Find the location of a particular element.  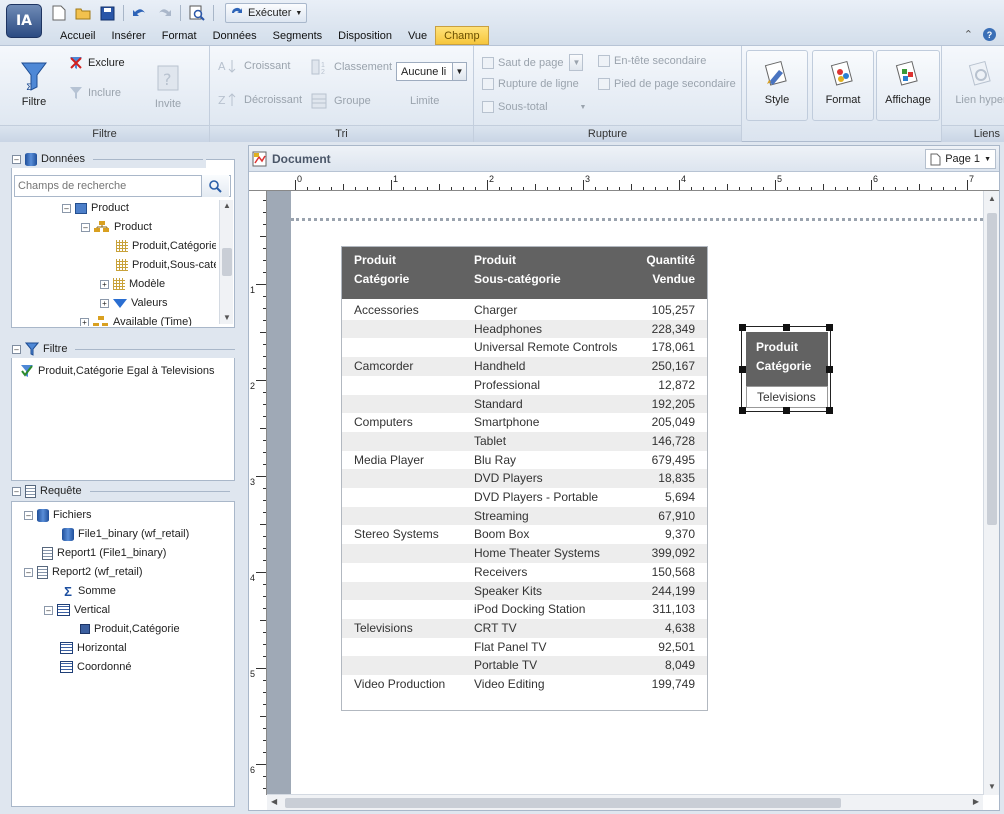

table-row: Video Production Video Editing 199,749 is located at coordinates (524, 684).